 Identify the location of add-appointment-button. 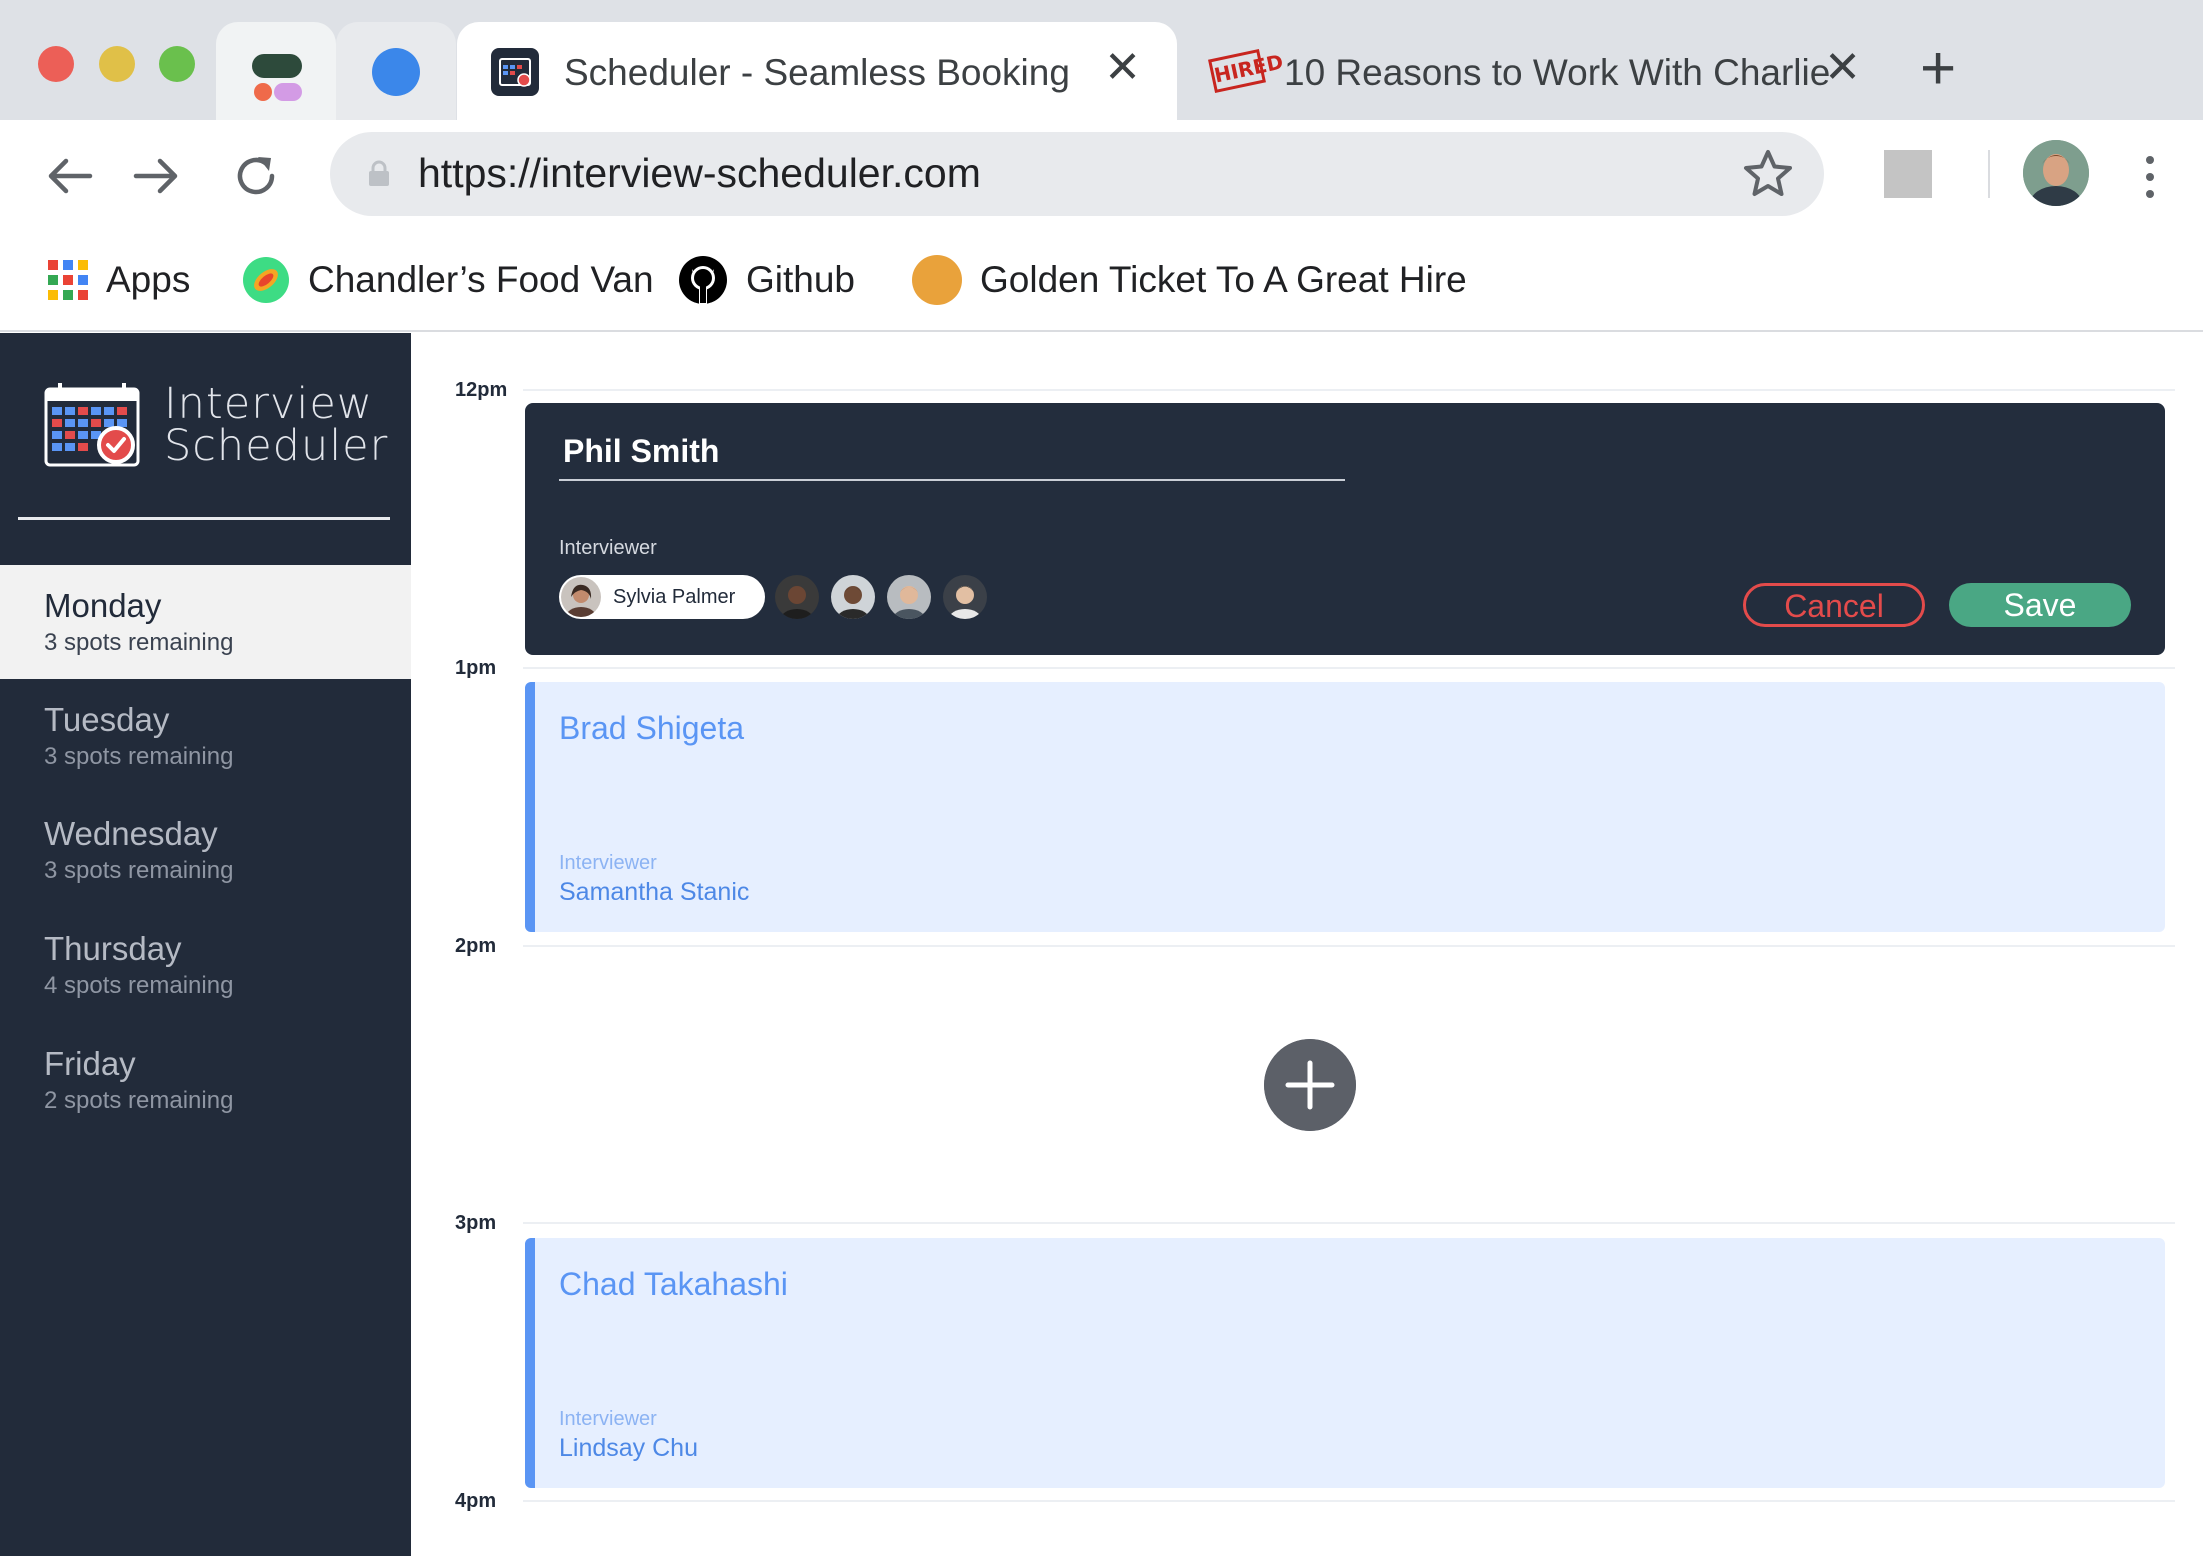
(1310, 1085).